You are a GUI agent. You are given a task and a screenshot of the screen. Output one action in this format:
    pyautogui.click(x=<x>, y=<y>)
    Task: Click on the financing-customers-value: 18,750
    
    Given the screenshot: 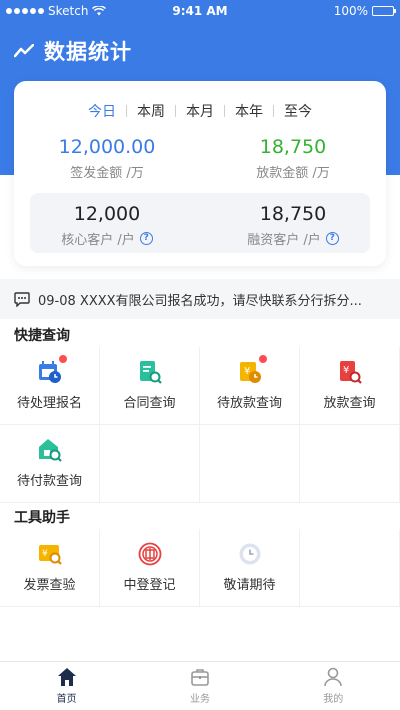 What is the action you would take?
    pyautogui.click(x=293, y=214)
    